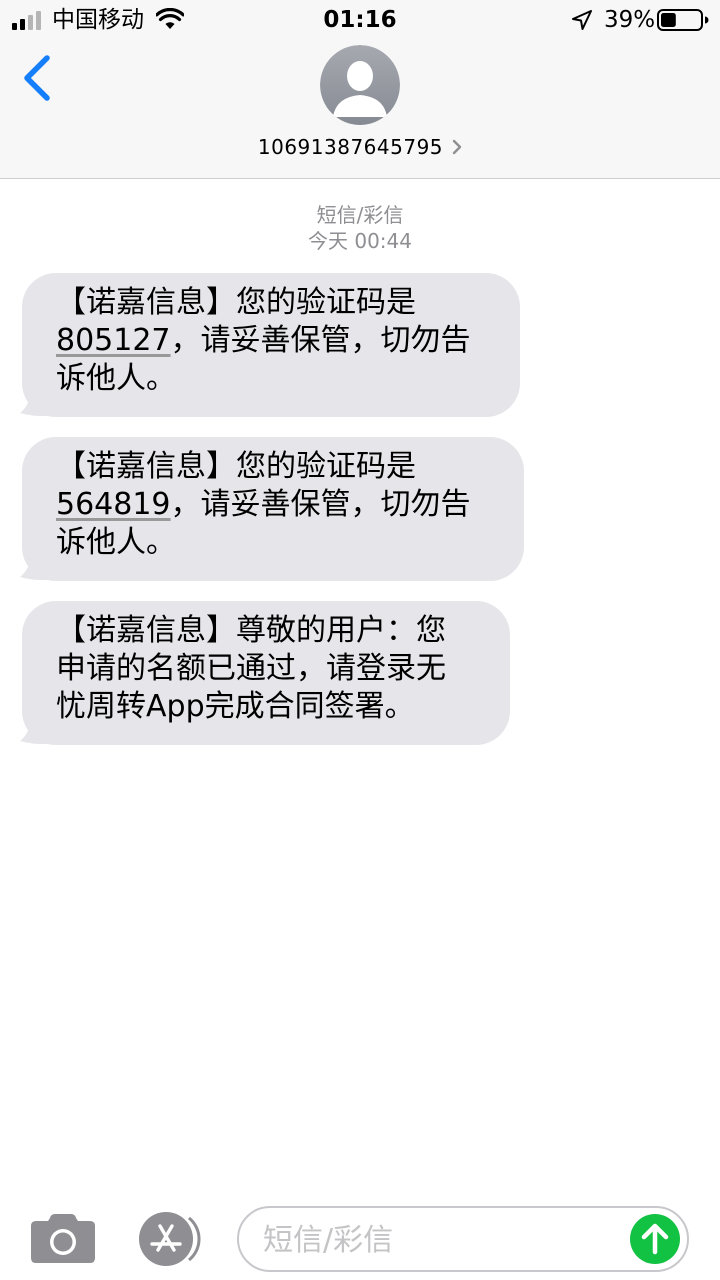 Image resolution: width=720 pixels, height=1280 pixels. Describe the element at coordinates (113, 504) in the screenshot. I see `verification-code-link: 564819` at that location.